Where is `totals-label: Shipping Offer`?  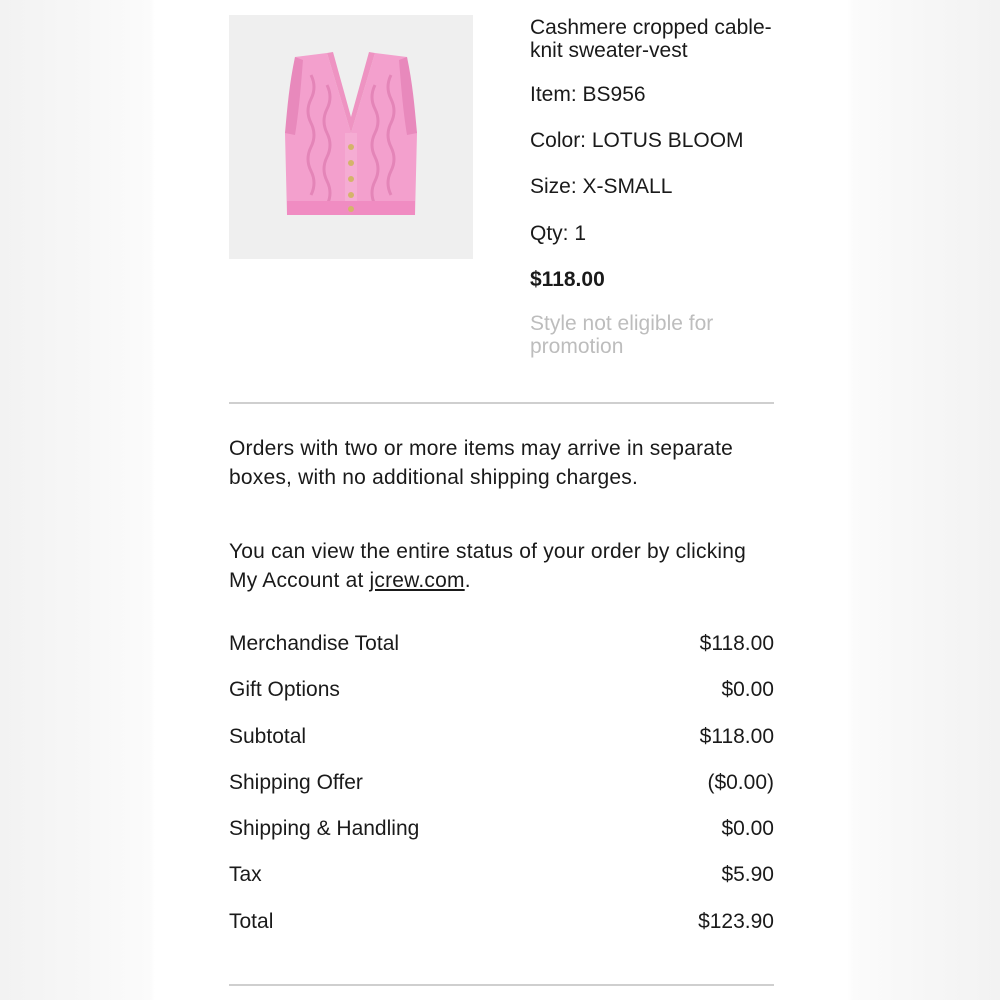
totals-label: Shipping Offer is located at coordinates (296, 782).